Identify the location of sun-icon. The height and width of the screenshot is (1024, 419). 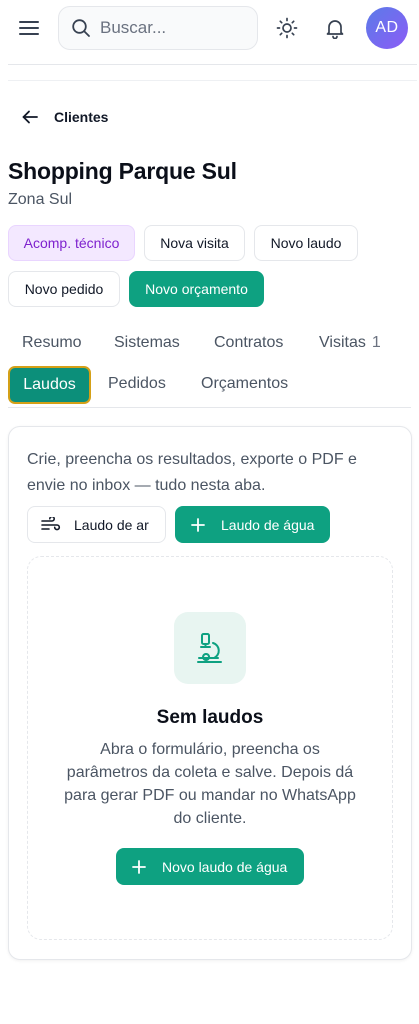
(287, 28).